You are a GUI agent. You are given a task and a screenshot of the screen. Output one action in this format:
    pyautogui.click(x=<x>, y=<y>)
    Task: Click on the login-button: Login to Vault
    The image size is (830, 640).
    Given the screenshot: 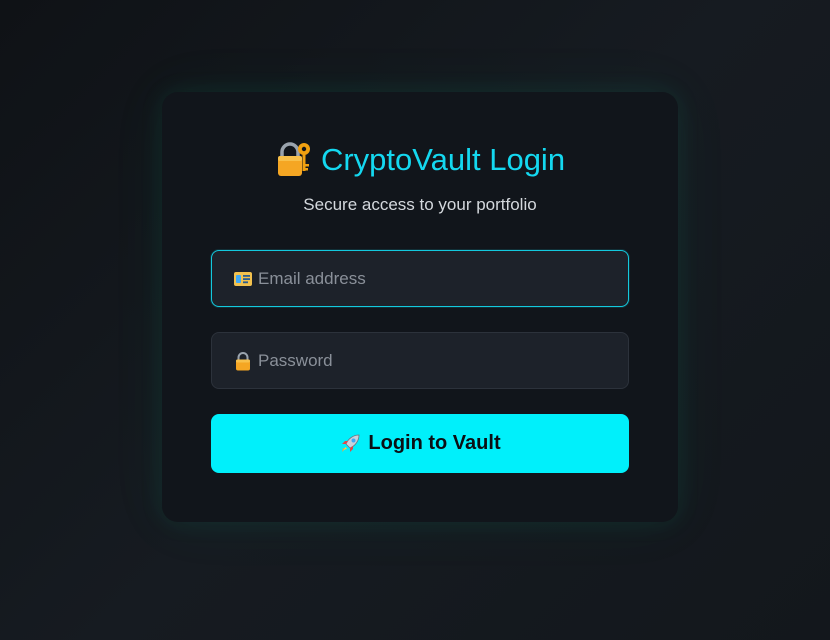 What is the action you would take?
    pyautogui.click(x=420, y=443)
    